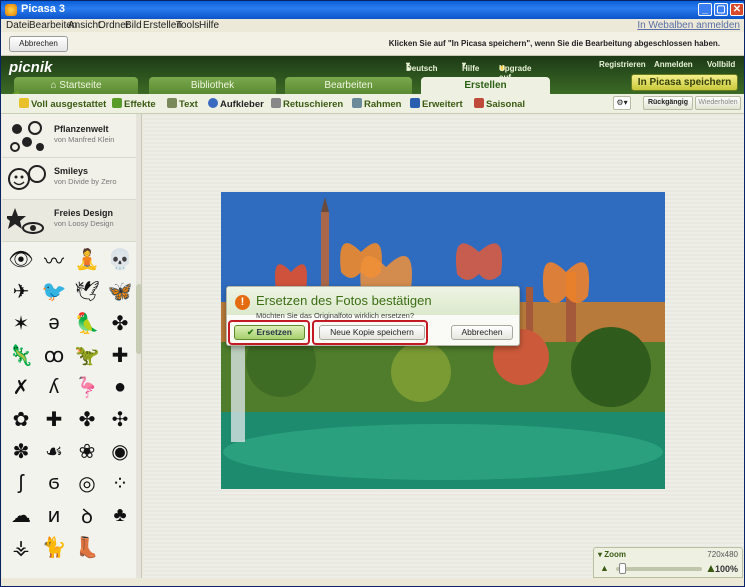 This screenshot has height=587, width=745. Describe the element at coordinates (87, 547) in the screenshot. I see `sticker-item: 👢` at that location.